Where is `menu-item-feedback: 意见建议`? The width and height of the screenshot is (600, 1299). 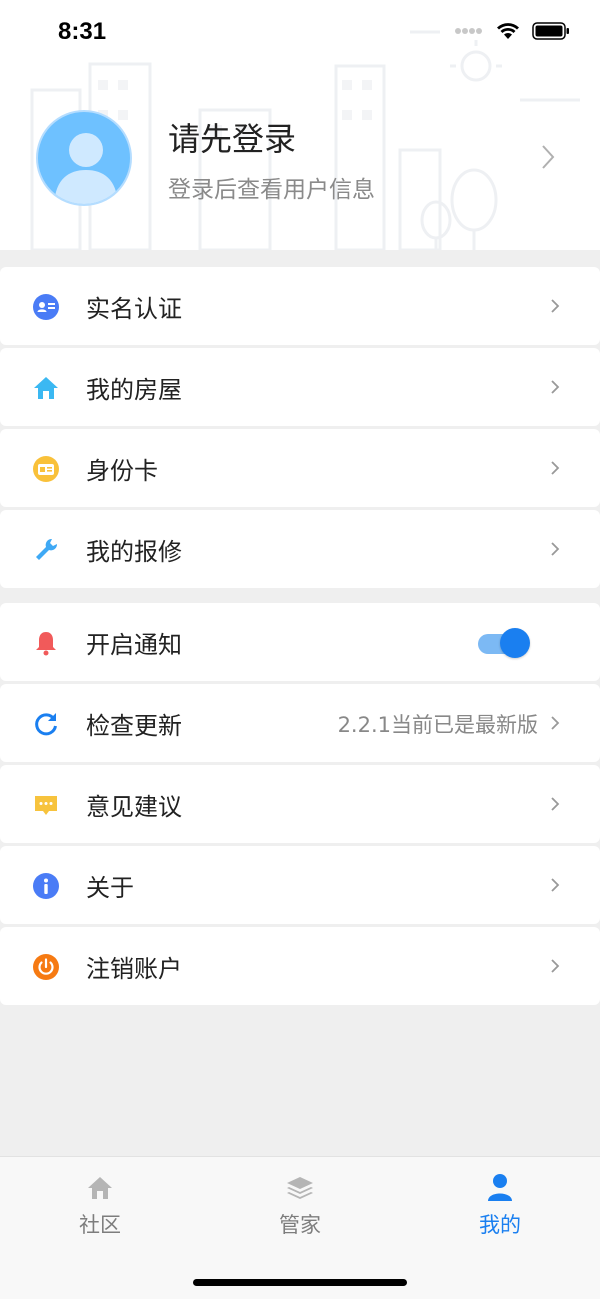
menu-item-feedback: 意见建议 is located at coordinates (300, 804).